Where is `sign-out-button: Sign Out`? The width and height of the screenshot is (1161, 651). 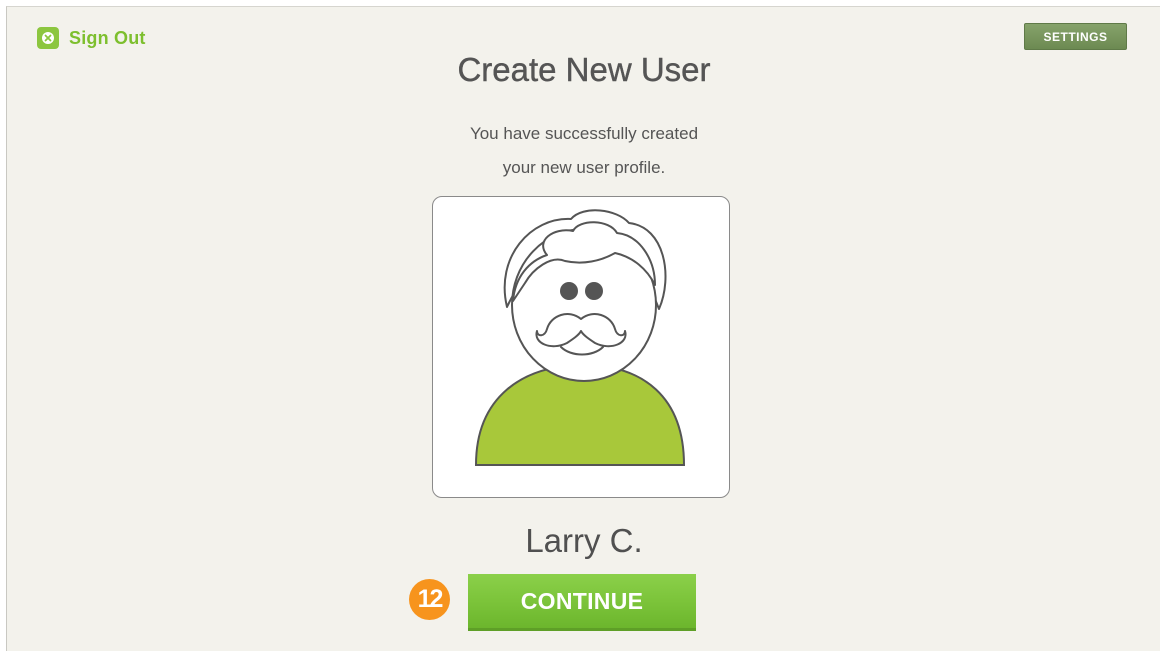
sign-out-button: Sign Out is located at coordinates (91, 38).